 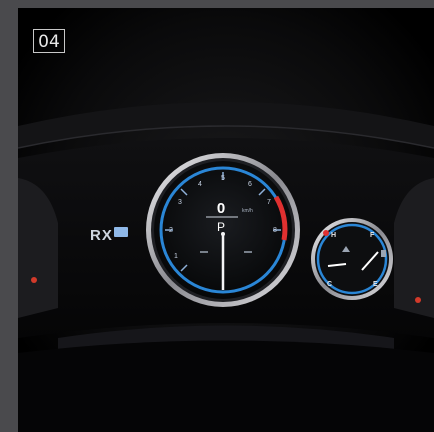 I want to click on temp-warning-dot, so click(x=326, y=233).